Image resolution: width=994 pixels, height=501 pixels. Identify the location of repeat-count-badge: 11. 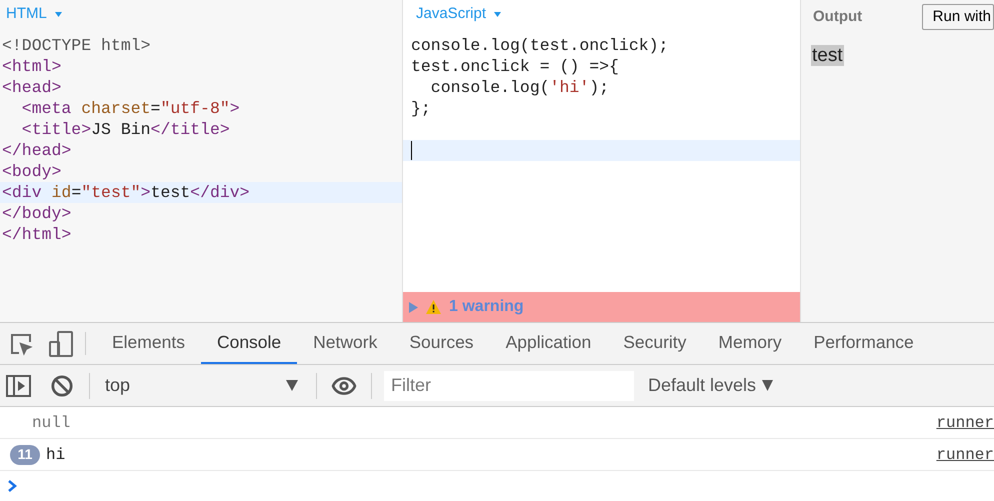
(25, 454).